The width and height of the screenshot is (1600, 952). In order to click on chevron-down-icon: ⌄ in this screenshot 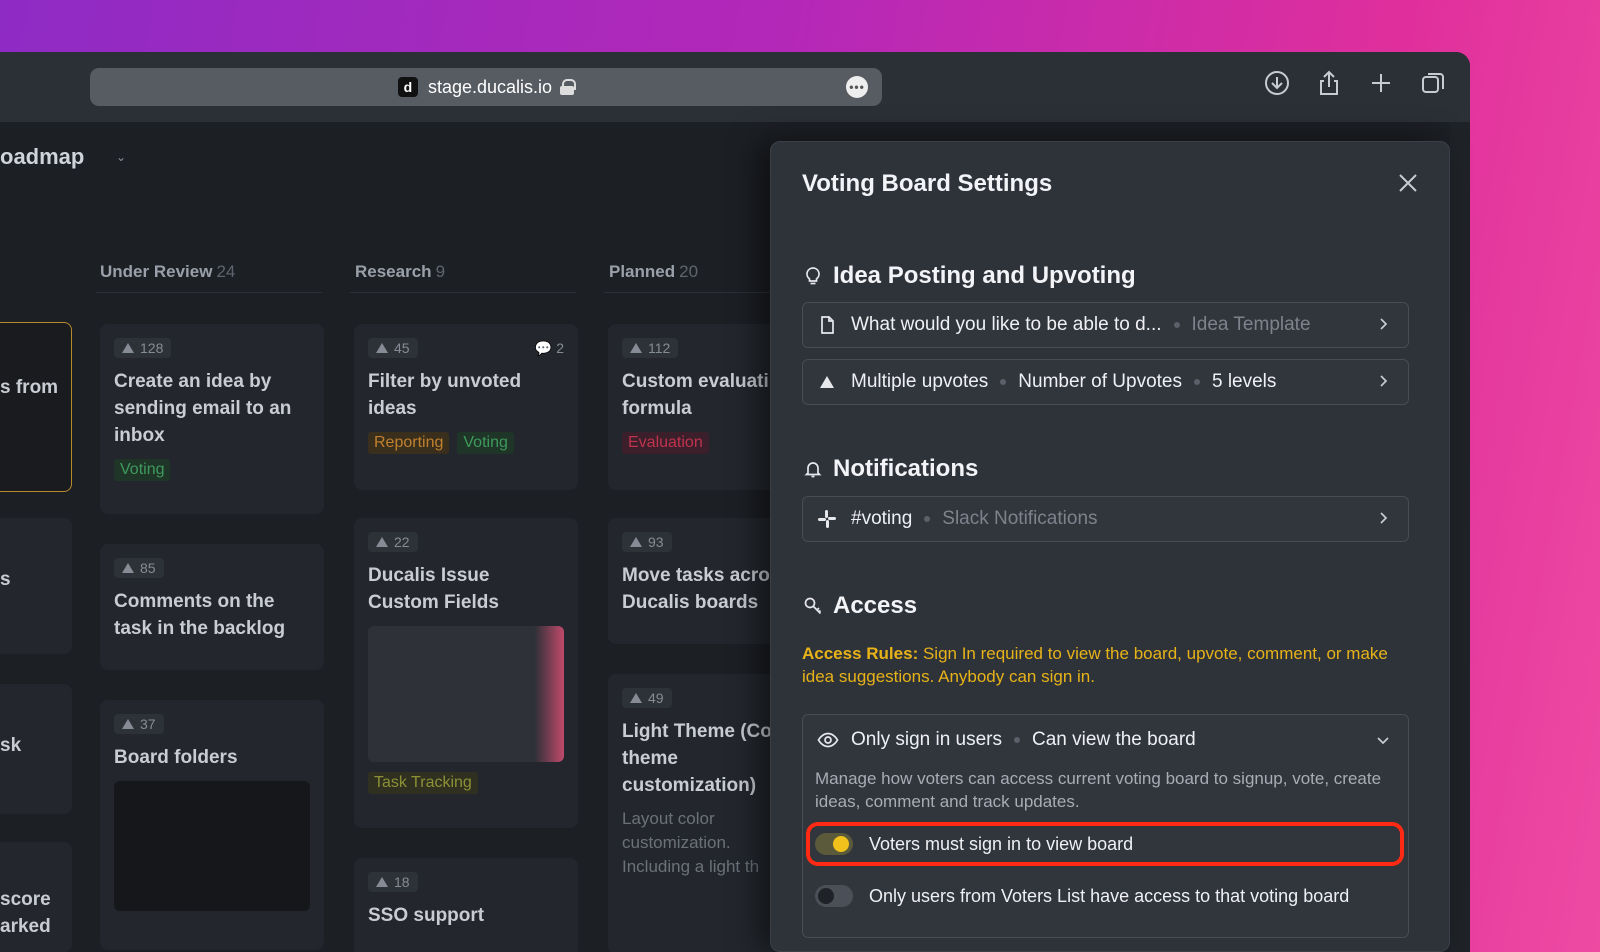, I will do `click(121, 157)`.